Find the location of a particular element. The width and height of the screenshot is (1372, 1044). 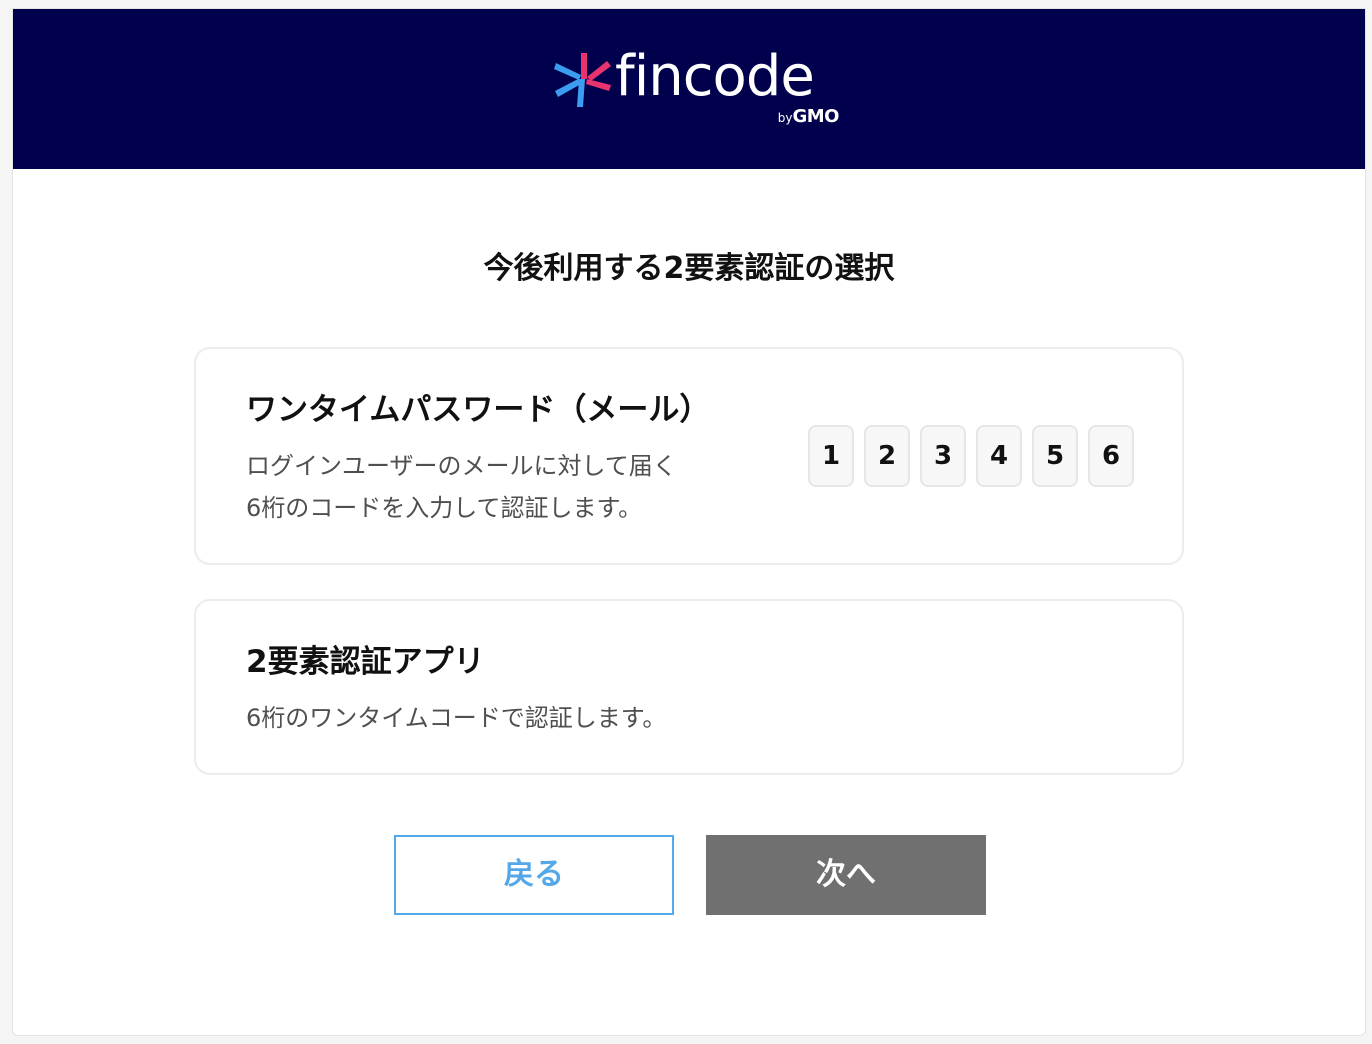

code-digit-box: 1 is located at coordinates (831, 456).